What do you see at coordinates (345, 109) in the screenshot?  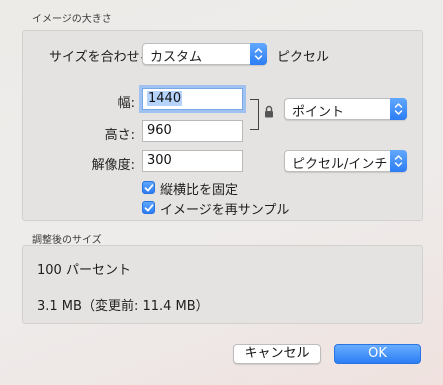 I see `size-unit-popup: ポイント` at bounding box center [345, 109].